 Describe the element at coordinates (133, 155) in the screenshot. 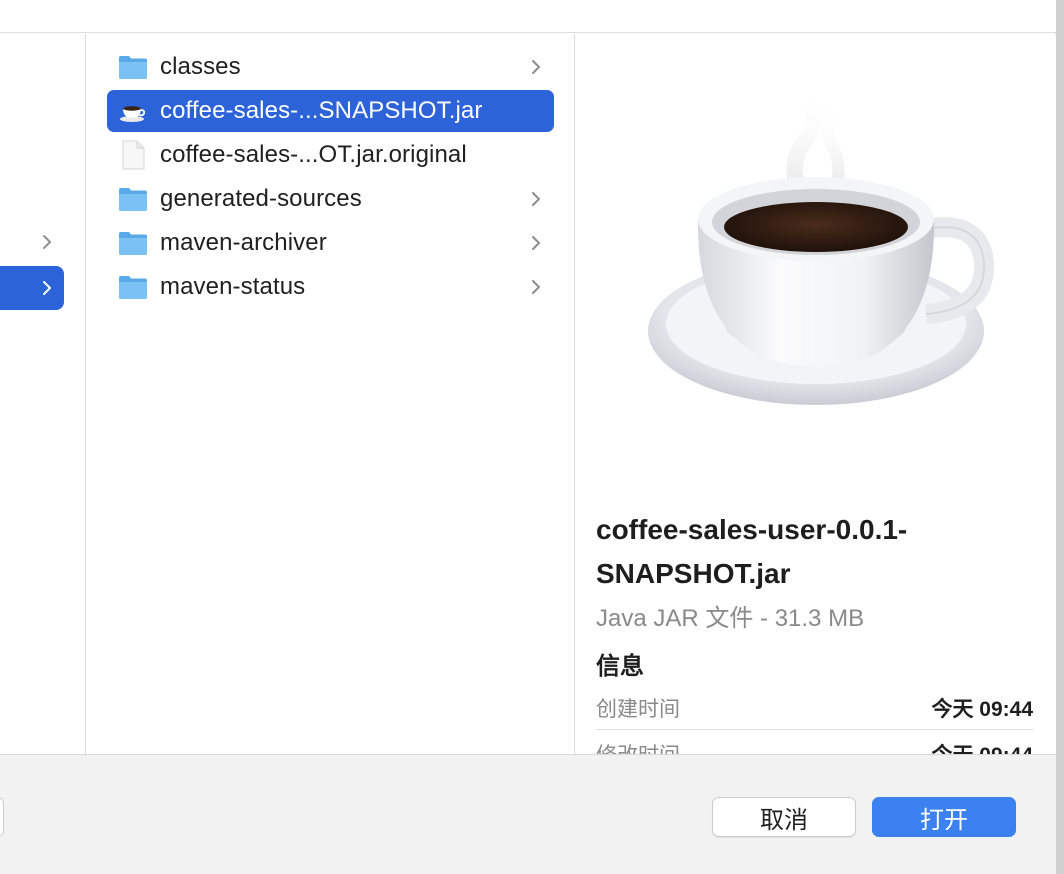

I see `document-icon` at that location.